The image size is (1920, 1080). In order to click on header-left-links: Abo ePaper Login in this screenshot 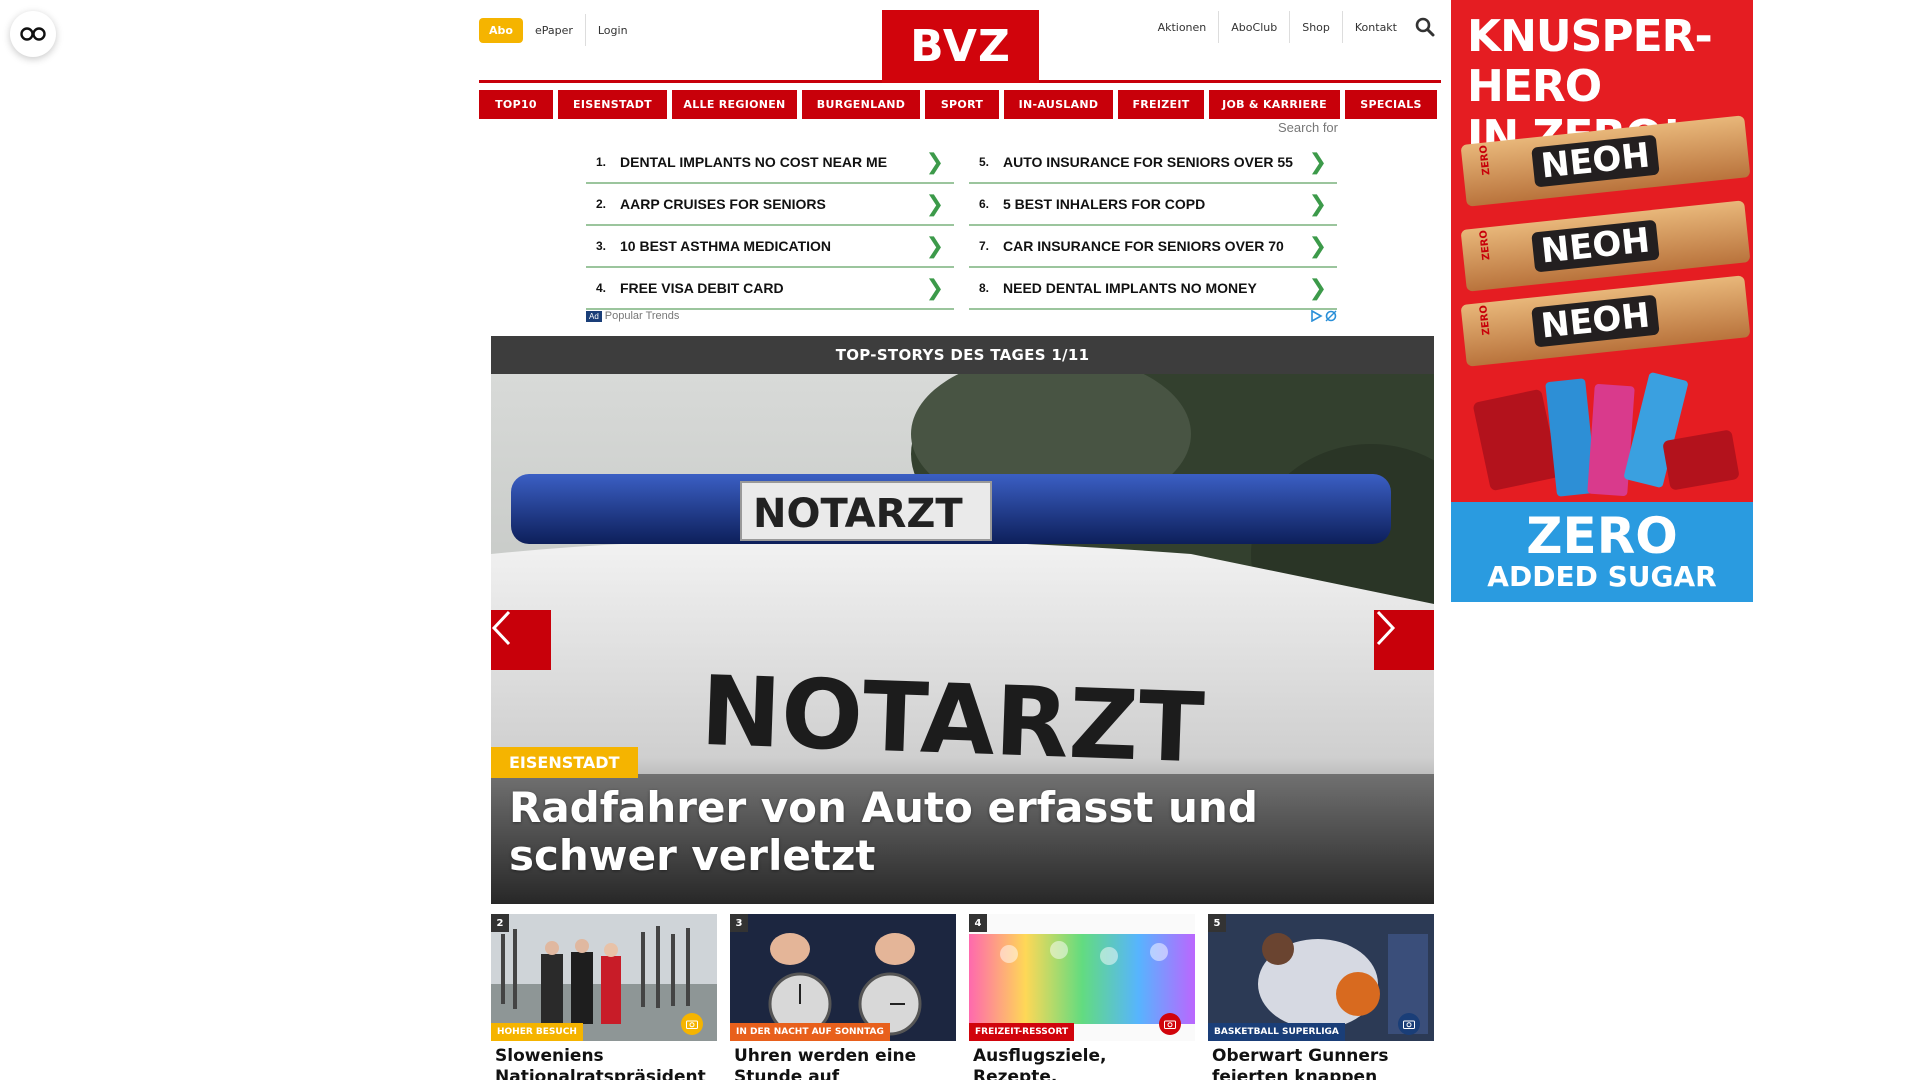, I will do `click(559, 30)`.